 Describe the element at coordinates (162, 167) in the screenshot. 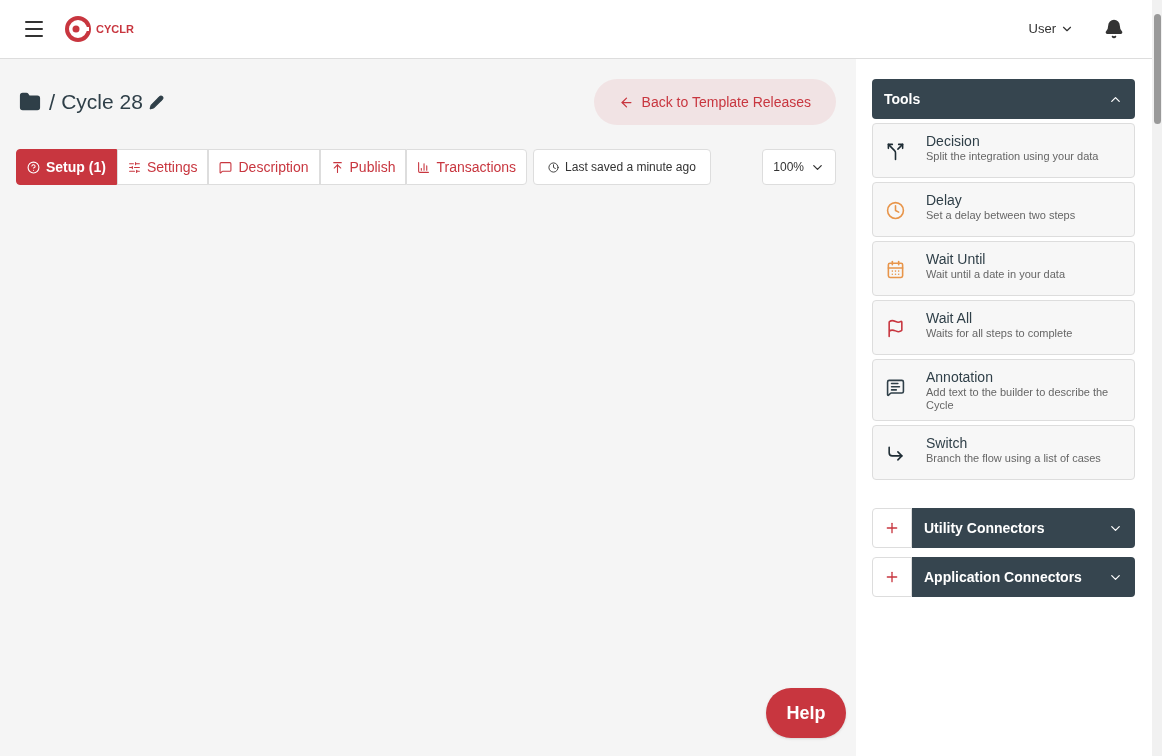

I see `tab: Settings` at that location.